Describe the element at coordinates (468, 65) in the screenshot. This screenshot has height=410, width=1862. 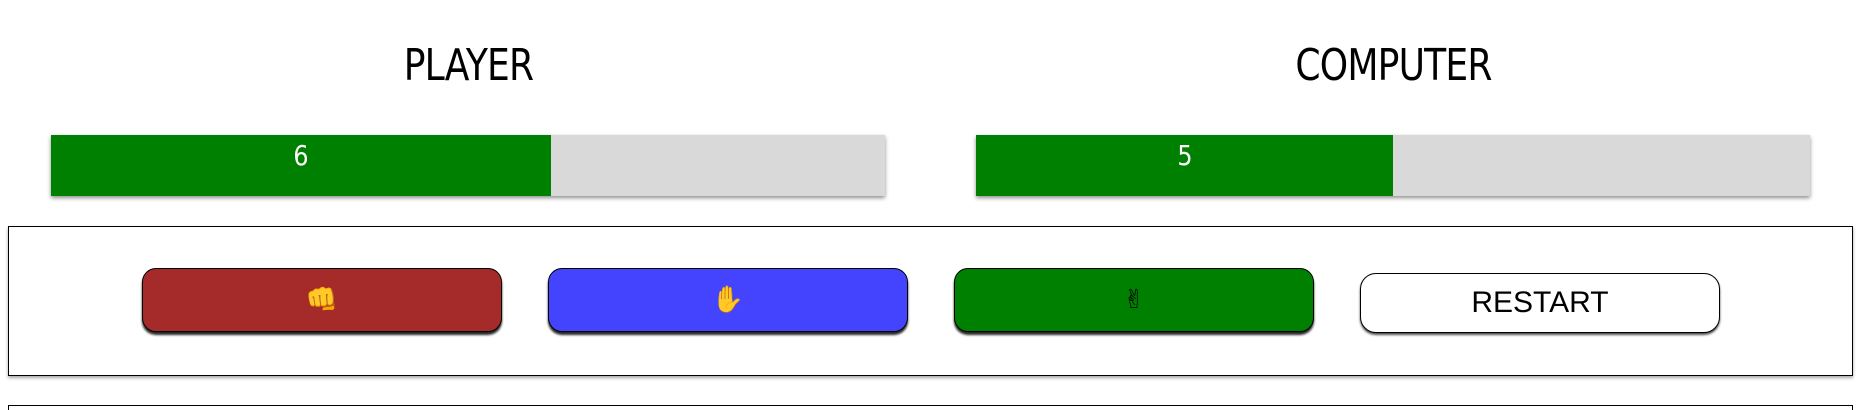
I see `player-title: PLAYER` at that location.